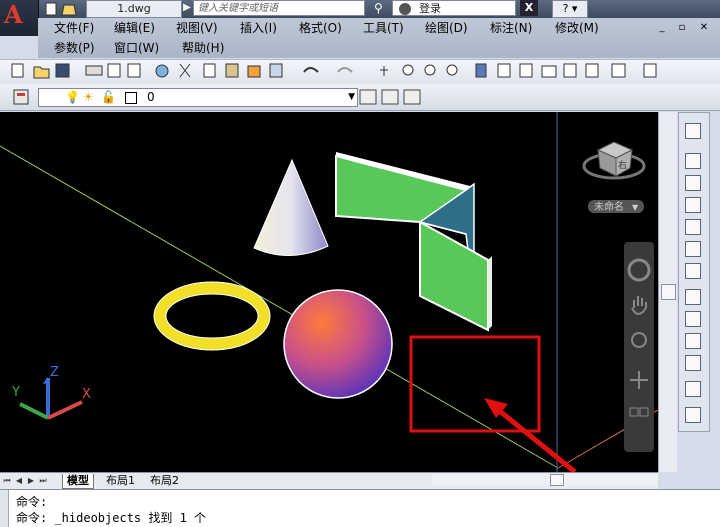 Image resolution: width=720 pixels, height=527 pixels. Describe the element at coordinates (693, 271) in the screenshot. I see `back-view-icon` at that location.